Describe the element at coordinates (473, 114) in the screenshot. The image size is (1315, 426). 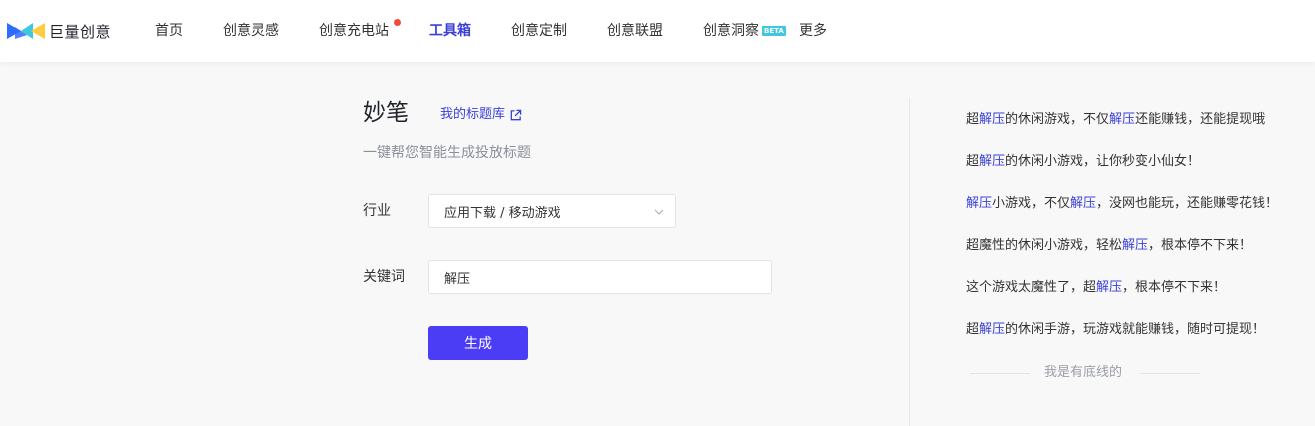
I see `title-library-link-label: 我的标题库` at that location.